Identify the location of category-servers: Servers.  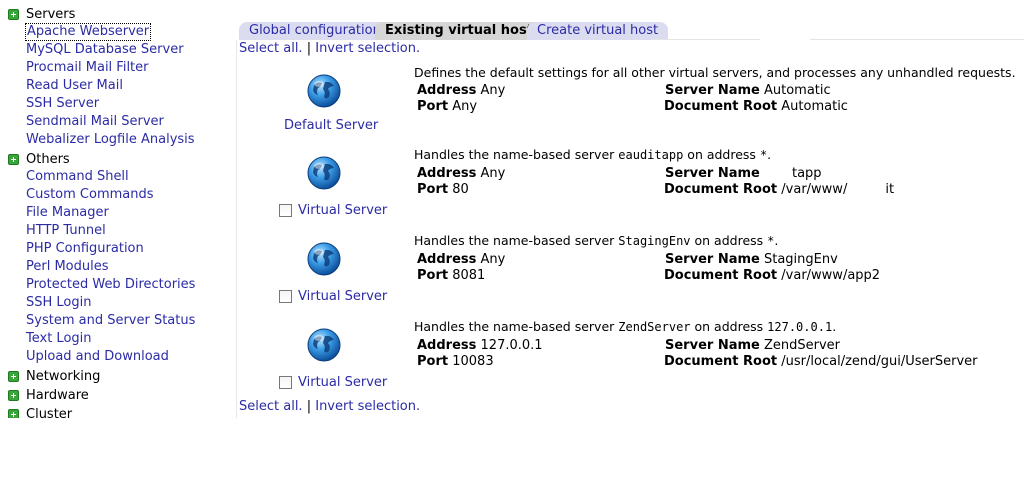
(41, 14).